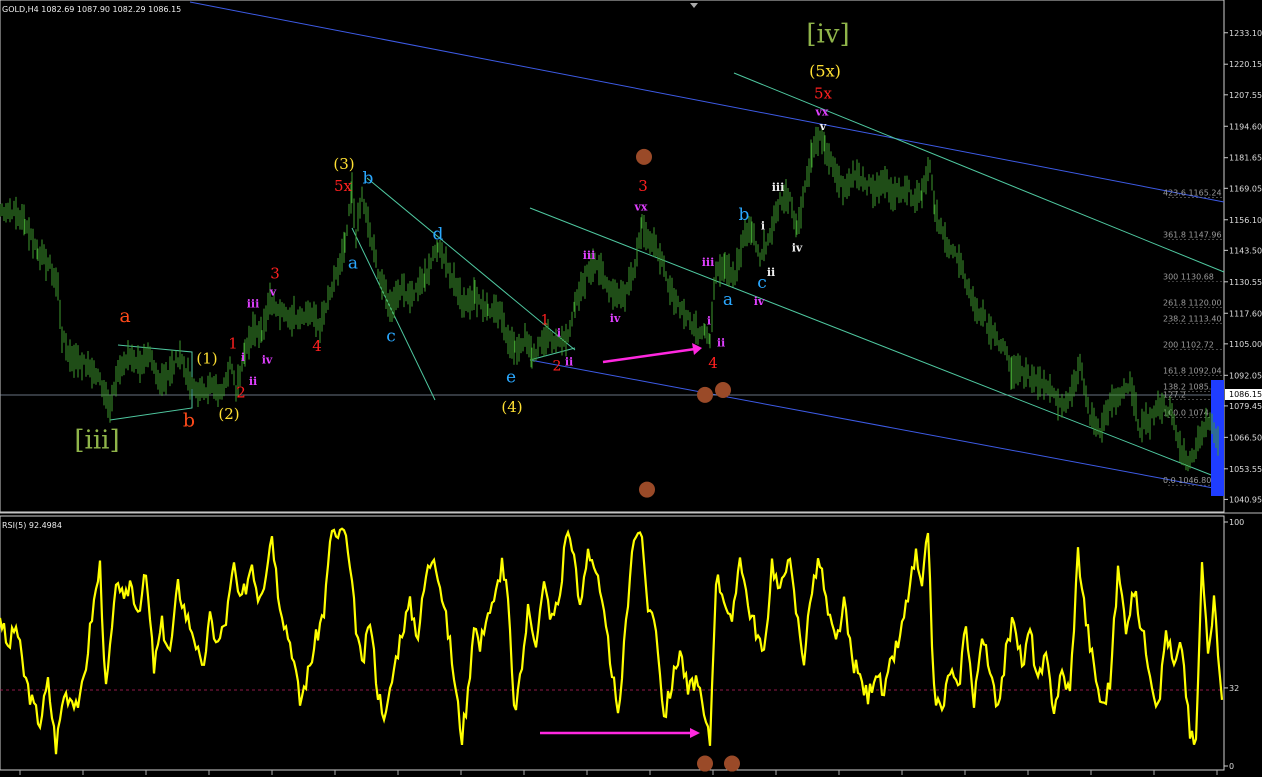  Describe the element at coordinates (511, 378) in the screenshot. I see `wave-label: e` at that location.